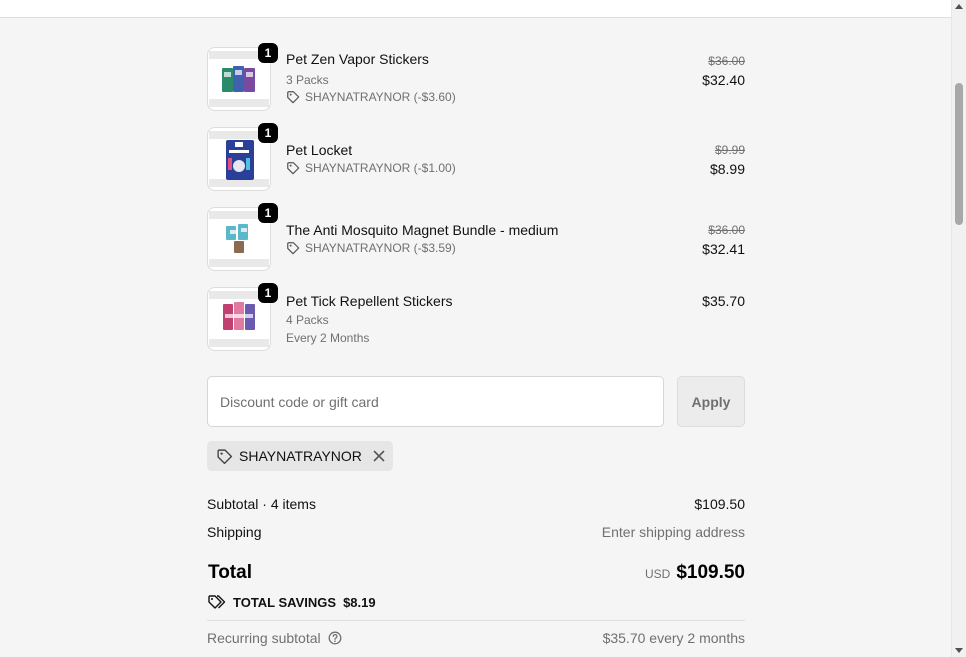  Describe the element at coordinates (711, 401) in the screenshot. I see `apply-discount-button: Apply` at that location.